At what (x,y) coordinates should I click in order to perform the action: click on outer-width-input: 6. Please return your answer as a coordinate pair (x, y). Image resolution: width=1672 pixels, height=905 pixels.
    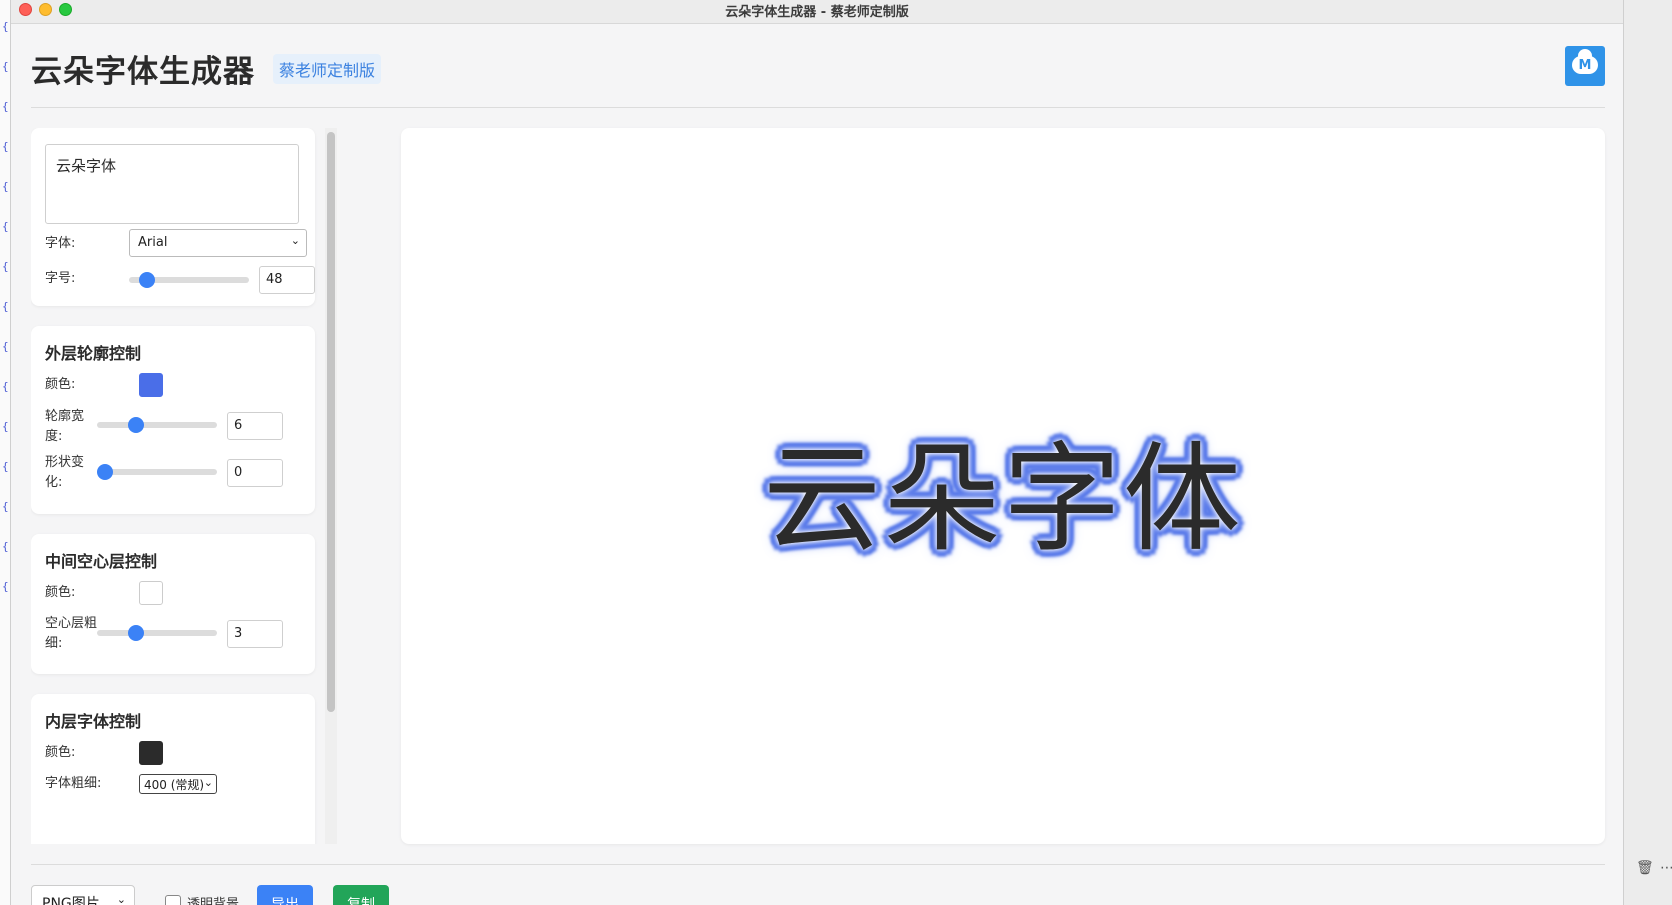
    Looking at the image, I should click on (255, 426).